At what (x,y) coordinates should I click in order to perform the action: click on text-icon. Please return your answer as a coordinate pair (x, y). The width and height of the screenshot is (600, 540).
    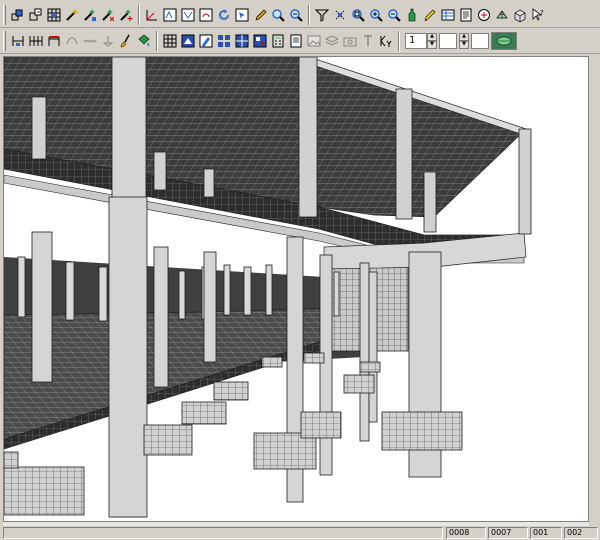
    Looking at the image, I should click on (367, 41).